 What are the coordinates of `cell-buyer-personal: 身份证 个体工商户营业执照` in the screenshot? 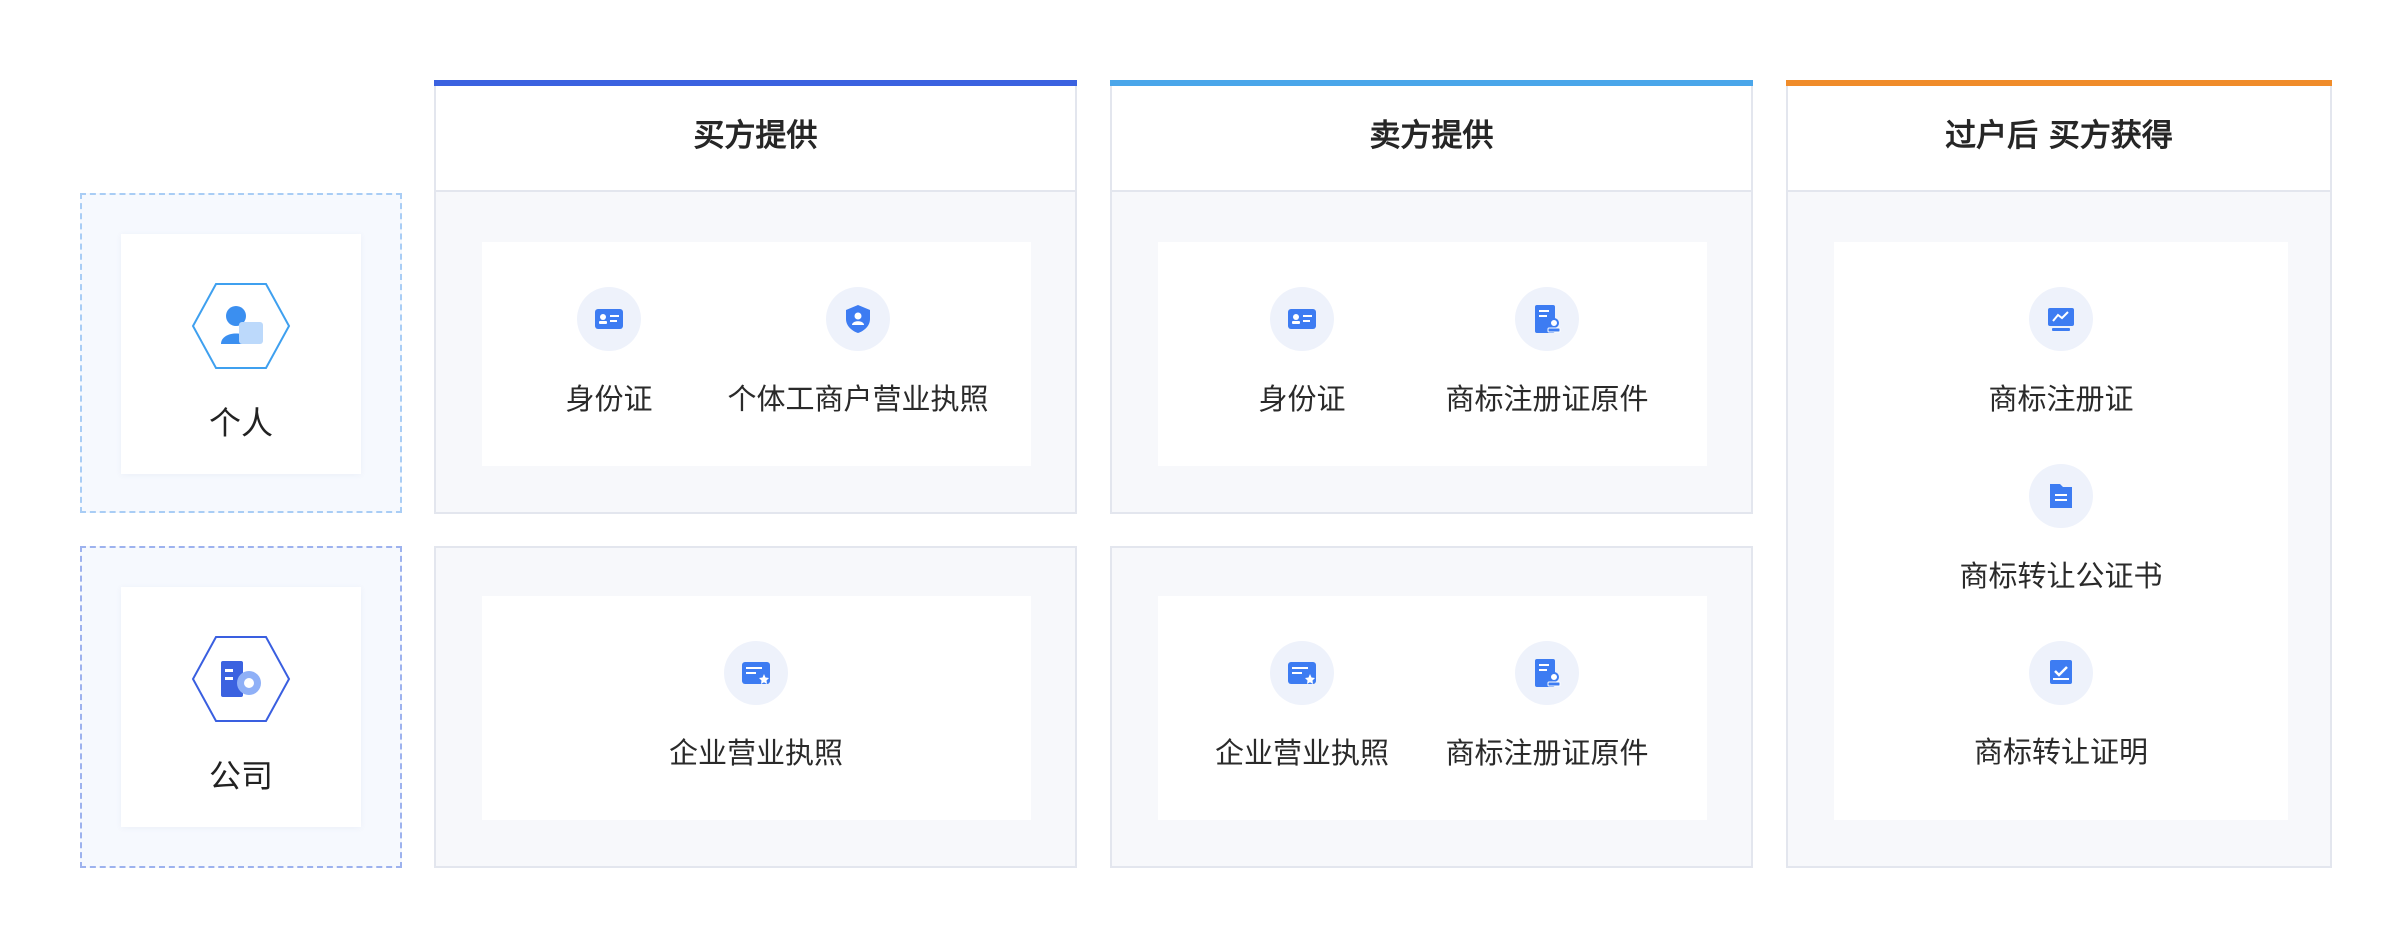 It's located at (755, 352).